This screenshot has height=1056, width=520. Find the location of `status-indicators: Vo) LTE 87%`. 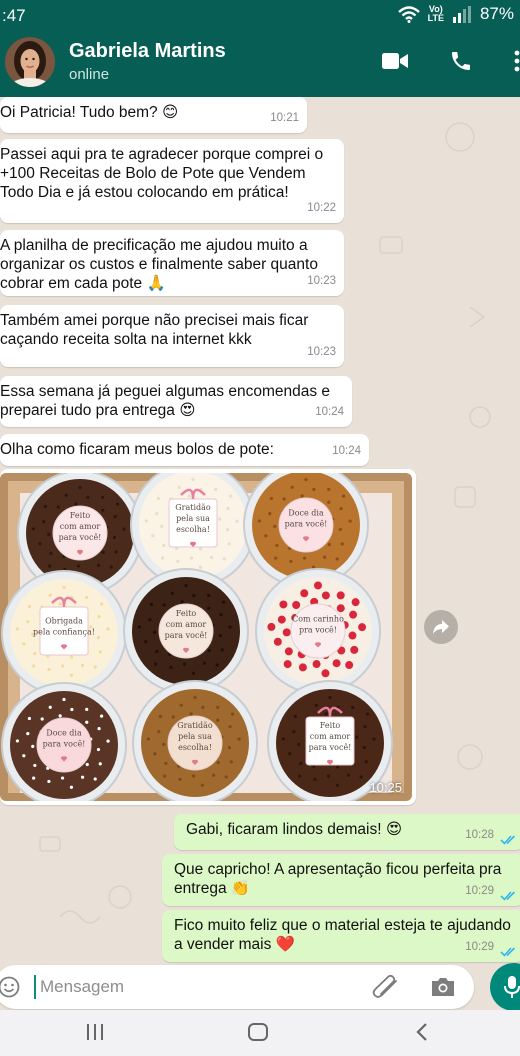

status-indicators: Vo) LTE 87% is located at coordinates (455, 14).